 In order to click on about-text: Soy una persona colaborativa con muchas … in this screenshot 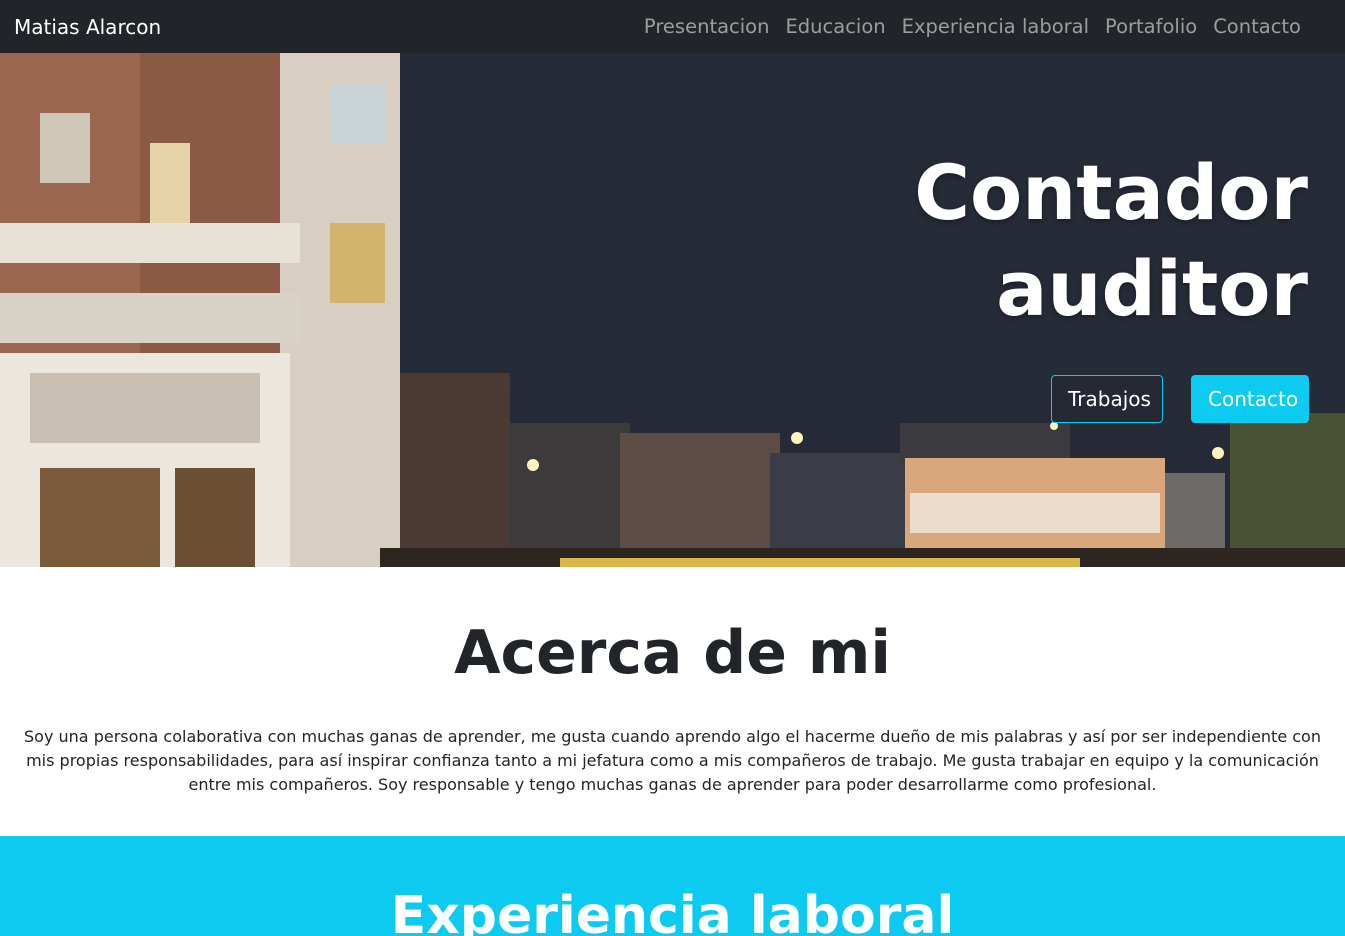, I will do `click(672, 760)`.